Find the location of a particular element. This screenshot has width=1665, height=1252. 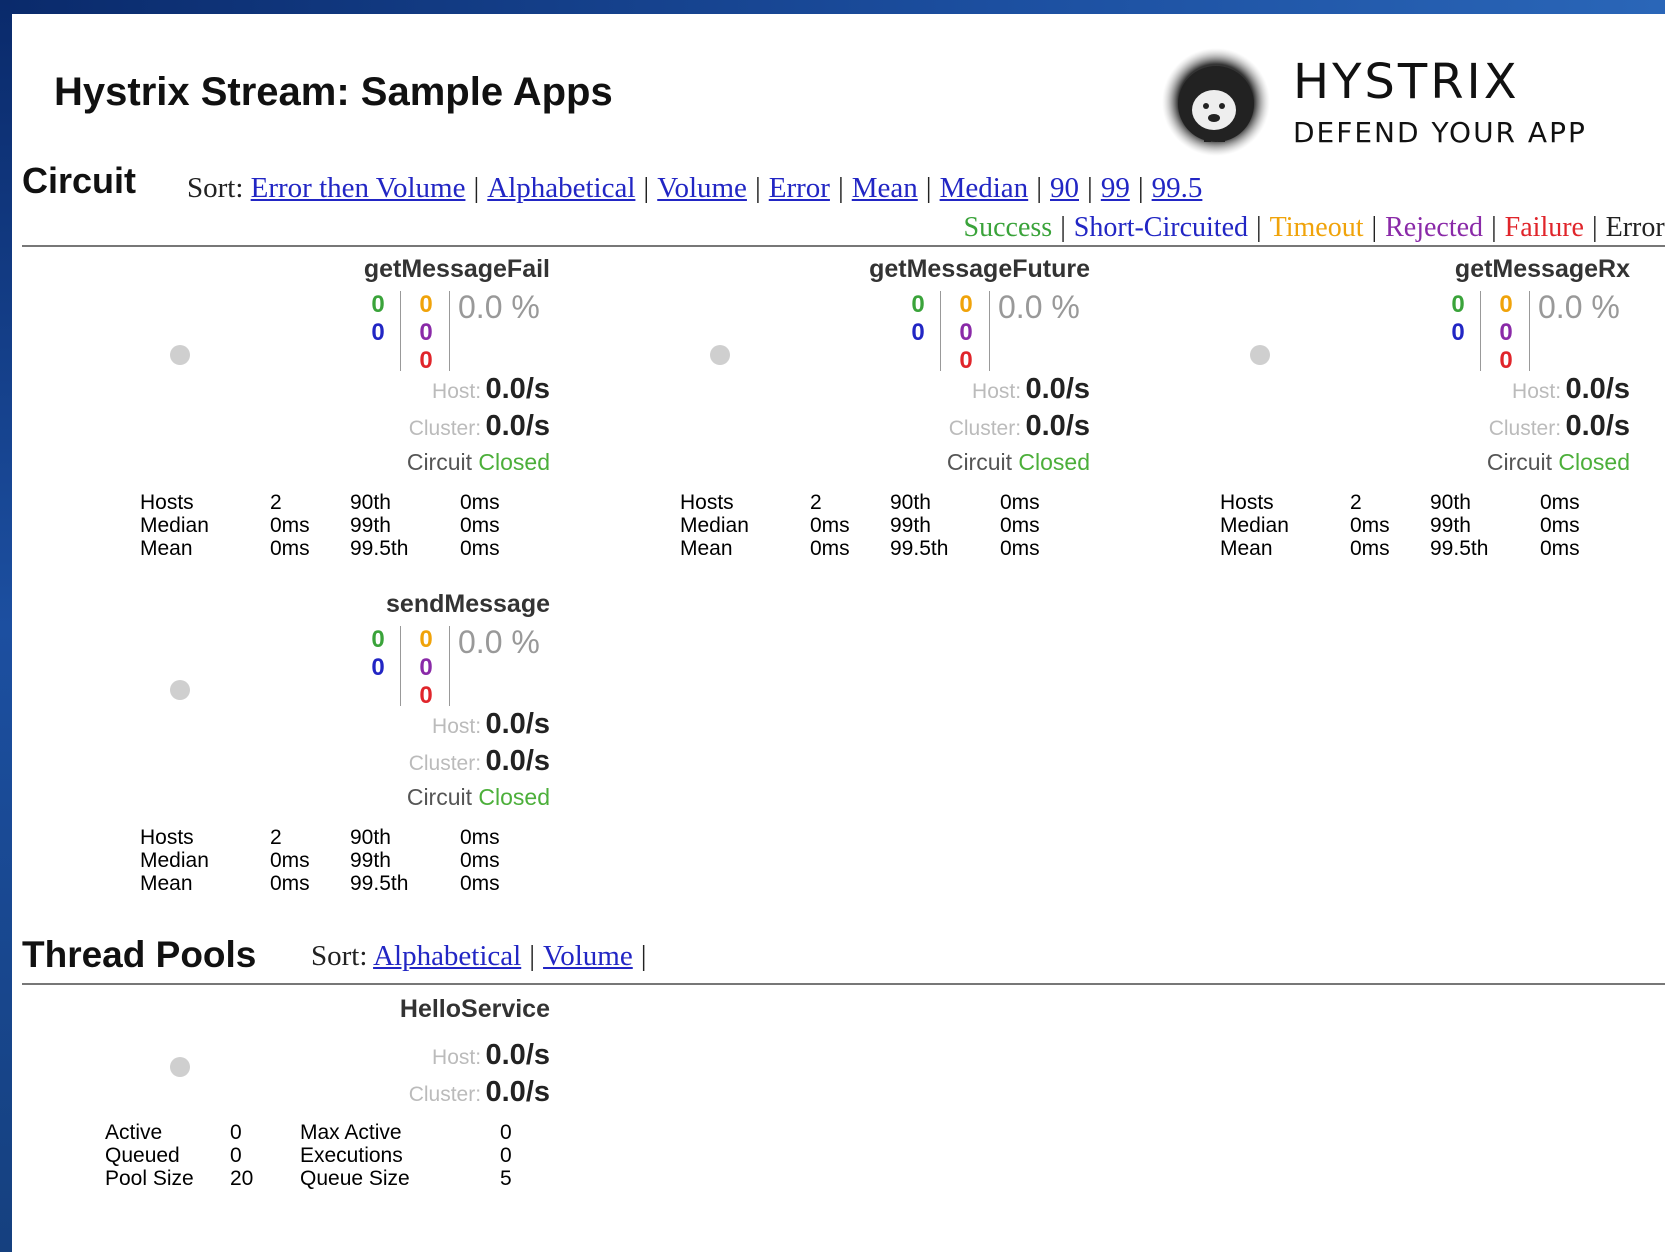

stat-labels-left: Hosts Median Mean is located at coordinates (190, 525).